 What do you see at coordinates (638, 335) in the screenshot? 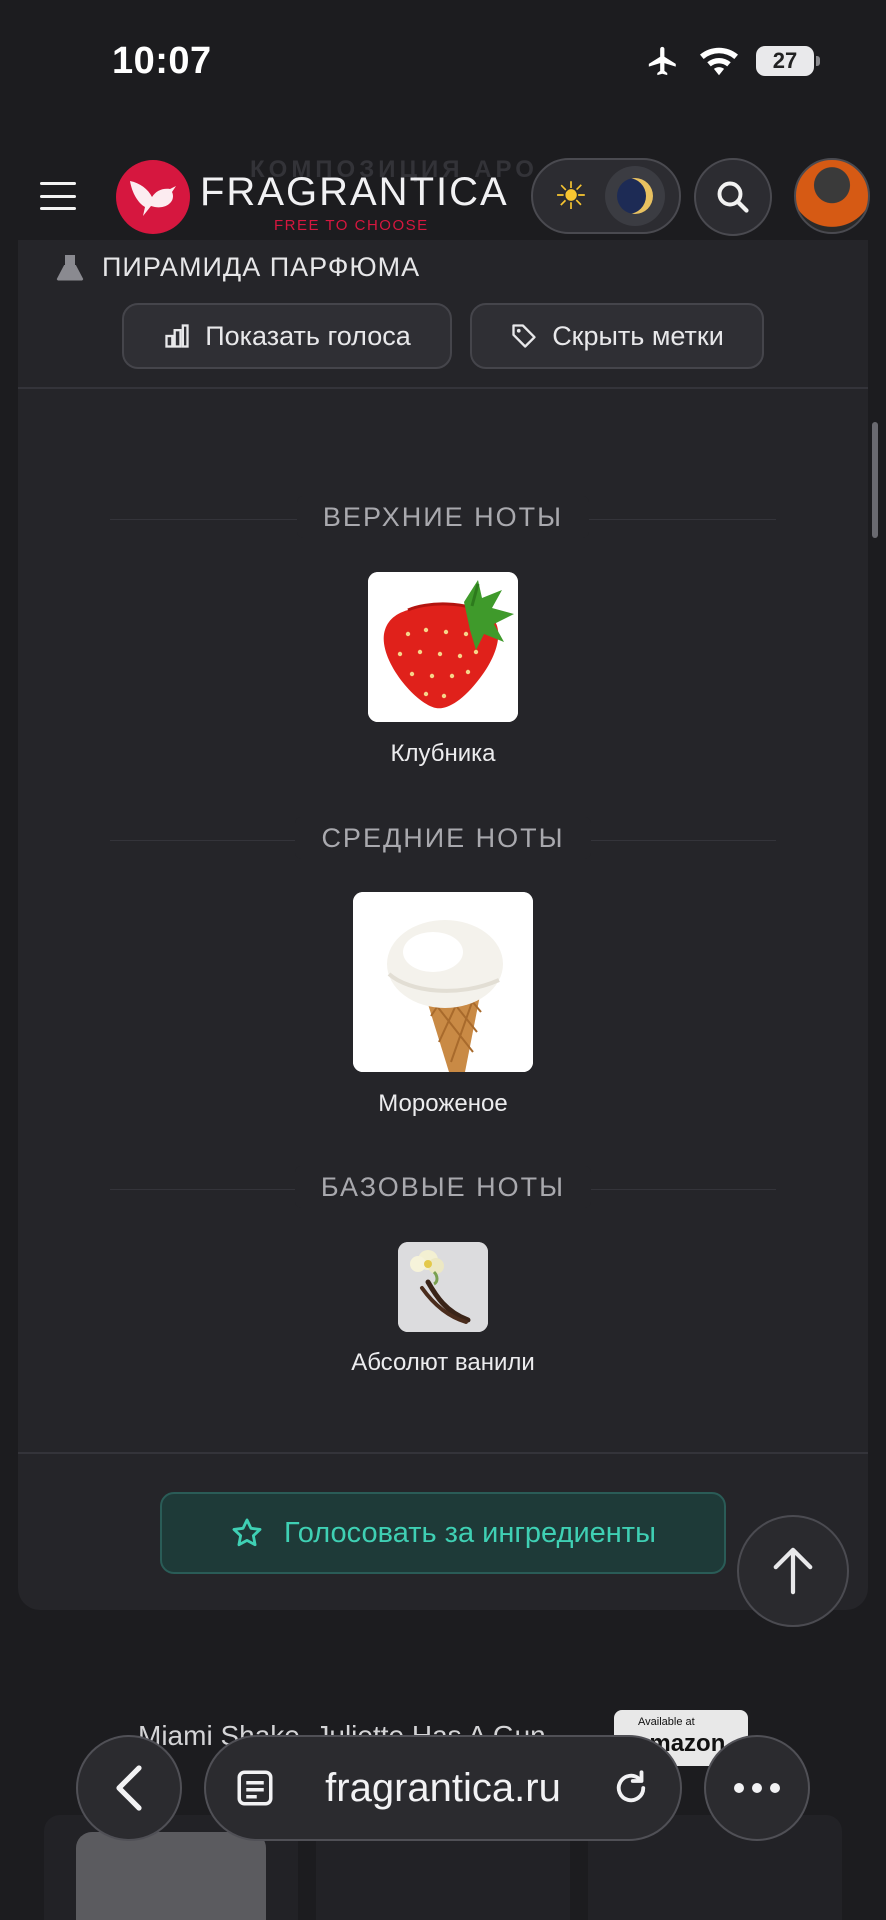
I see `hide-tags-label: Скрыть метки` at bounding box center [638, 335].